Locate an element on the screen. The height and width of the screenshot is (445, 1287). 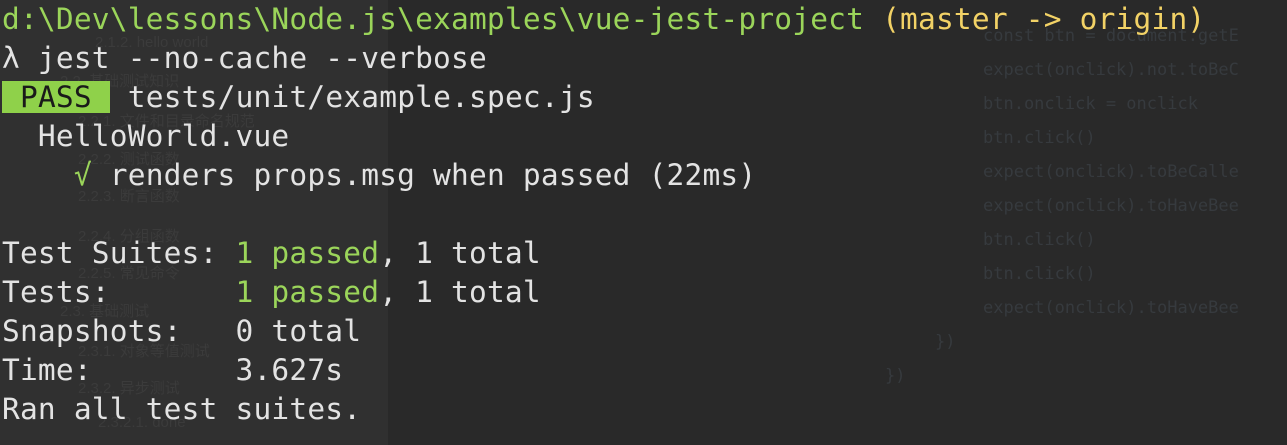
suite-name: HelloWorld.vue is located at coordinates (146, 136).